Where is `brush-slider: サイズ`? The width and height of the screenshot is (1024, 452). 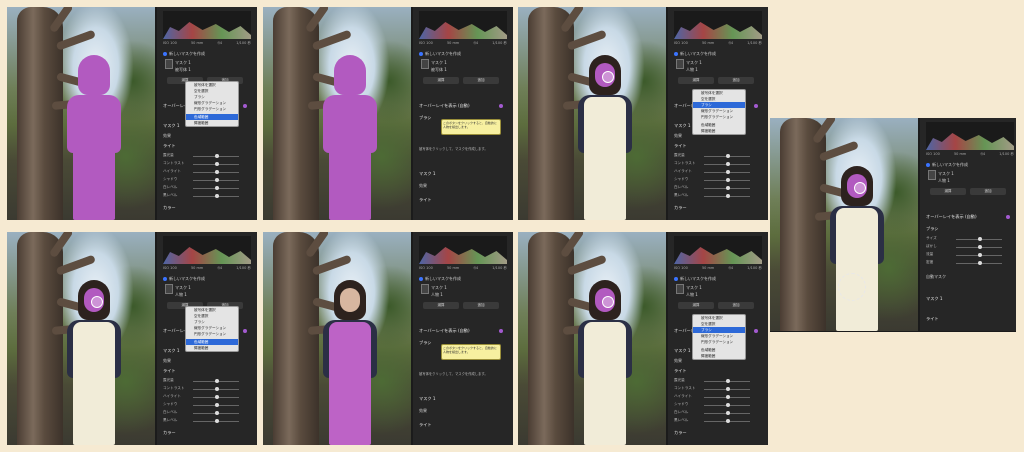
brush-slider: サイズ is located at coordinates (970, 239).